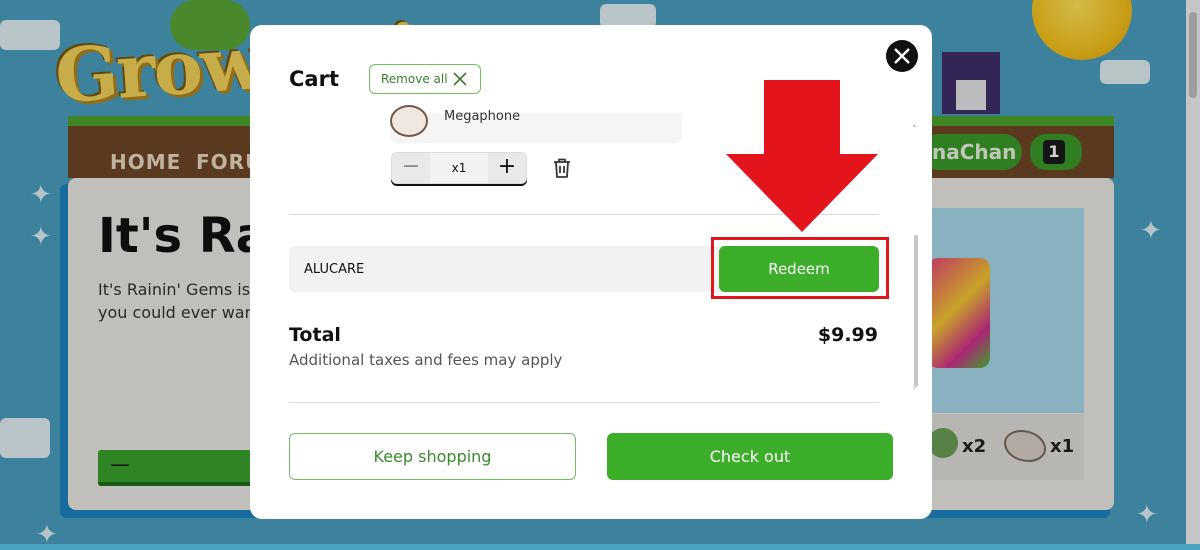 The image size is (1200, 550). I want to click on cart-item: Megaphone, so click(536, 124).